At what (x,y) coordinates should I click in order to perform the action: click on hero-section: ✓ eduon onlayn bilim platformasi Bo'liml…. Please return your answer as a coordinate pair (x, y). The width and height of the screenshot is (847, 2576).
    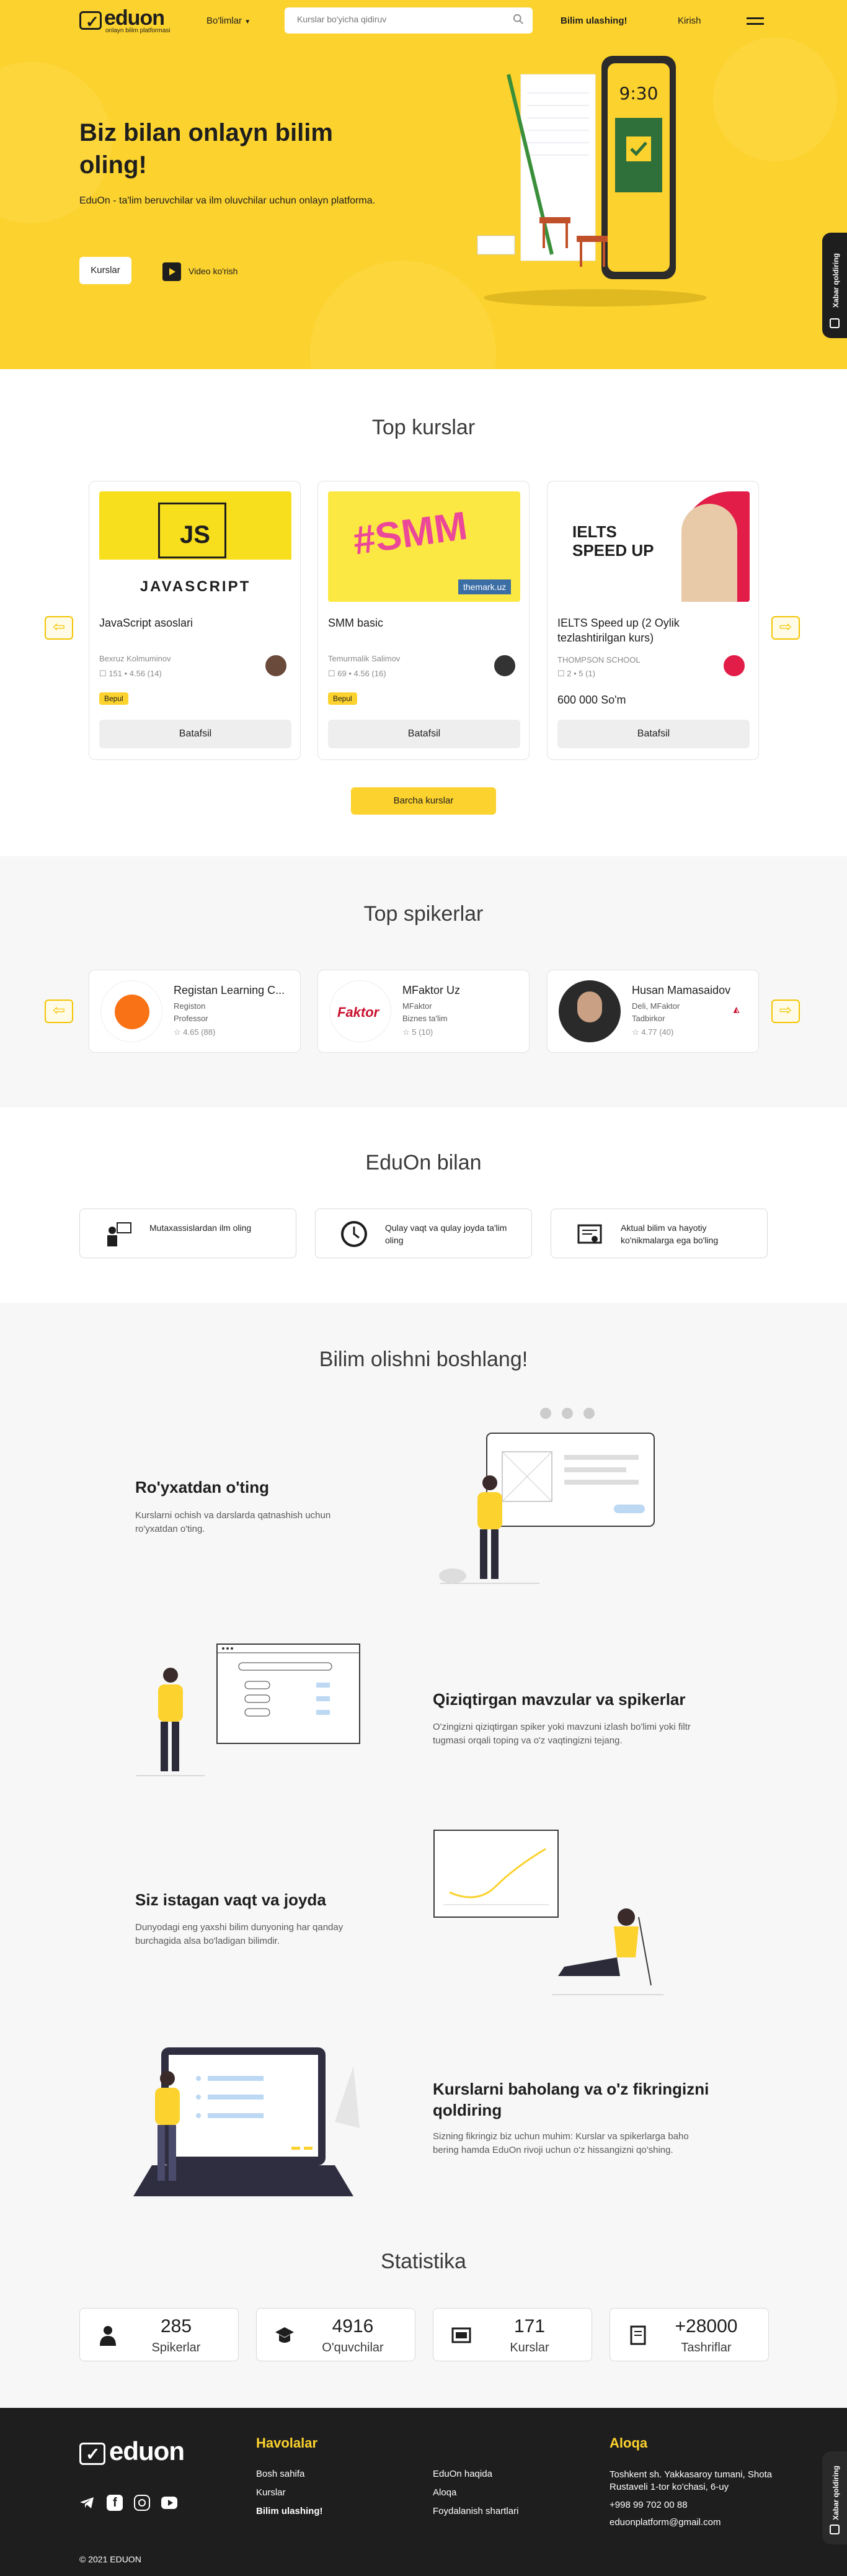
    Looking at the image, I should click on (423, 184).